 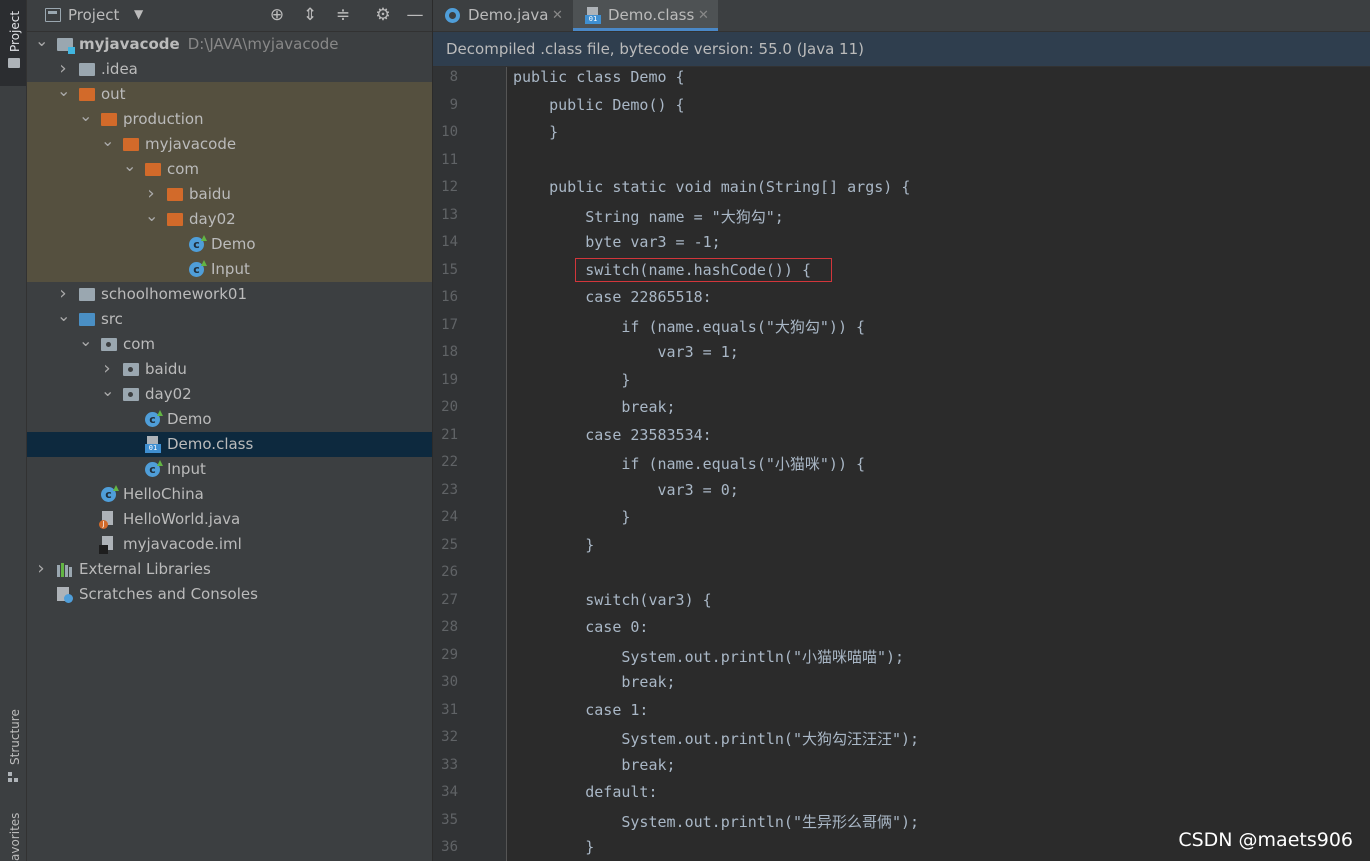 What do you see at coordinates (168, 594) in the screenshot?
I see `tree-row-text: Scratches and Consoles` at bounding box center [168, 594].